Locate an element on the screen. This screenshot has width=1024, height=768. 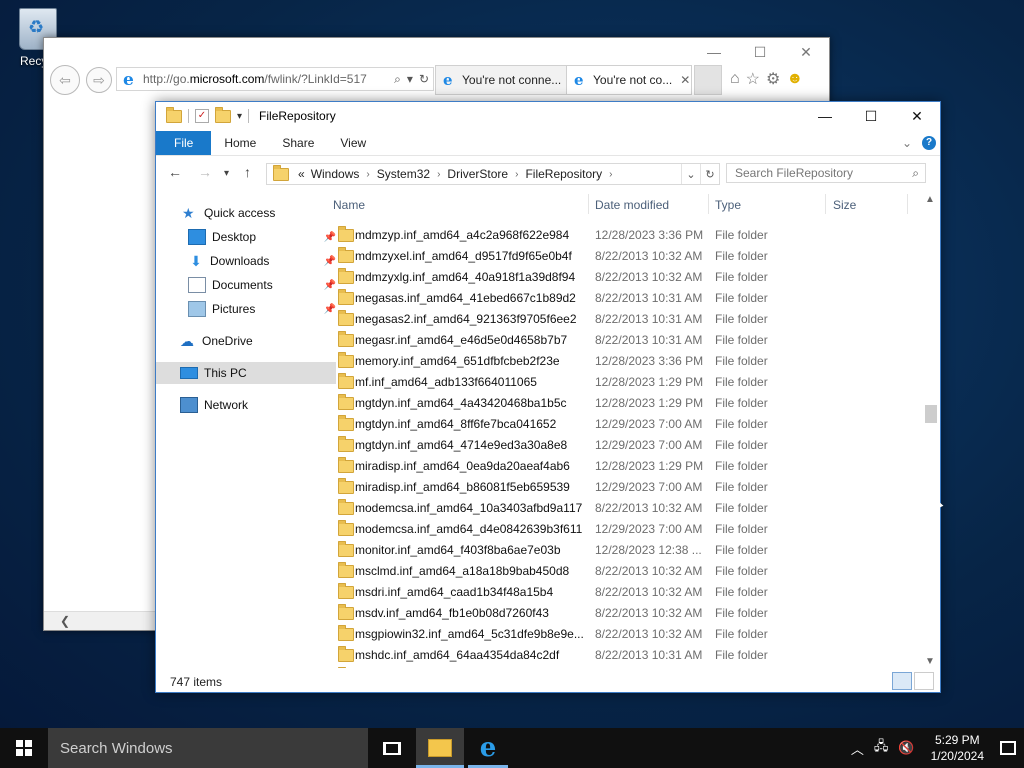
nav-this-pc: This PC is located at coordinates (246, 373).